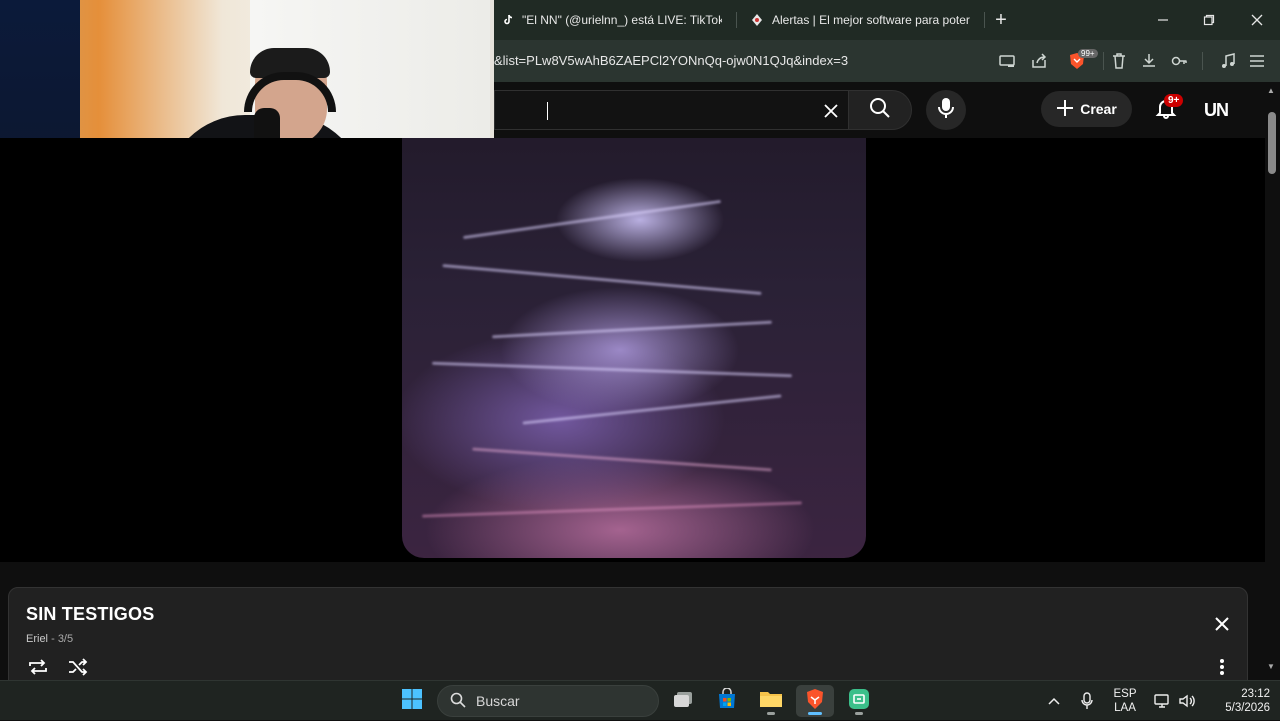 This screenshot has width=1280, height=721. Describe the element at coordinates (1065, 109) in the screenshot. I see `plus-icon` at that location.